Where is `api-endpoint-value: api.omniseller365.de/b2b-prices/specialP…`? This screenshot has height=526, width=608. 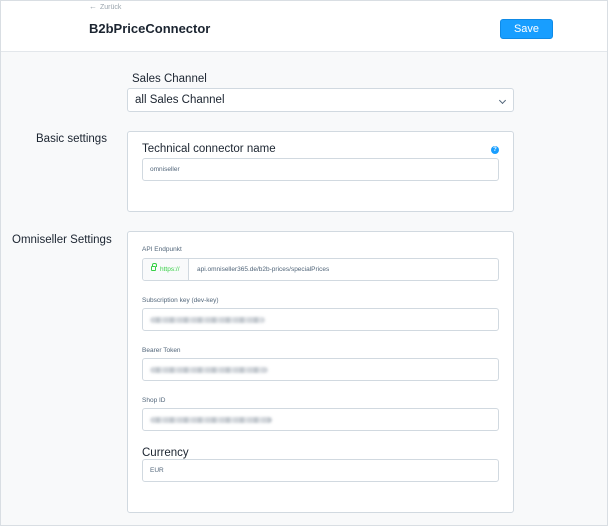 api-endpoint-value: api.omniseller365.de/b2b-prices/specialP… is located at coordinates (263, 269).